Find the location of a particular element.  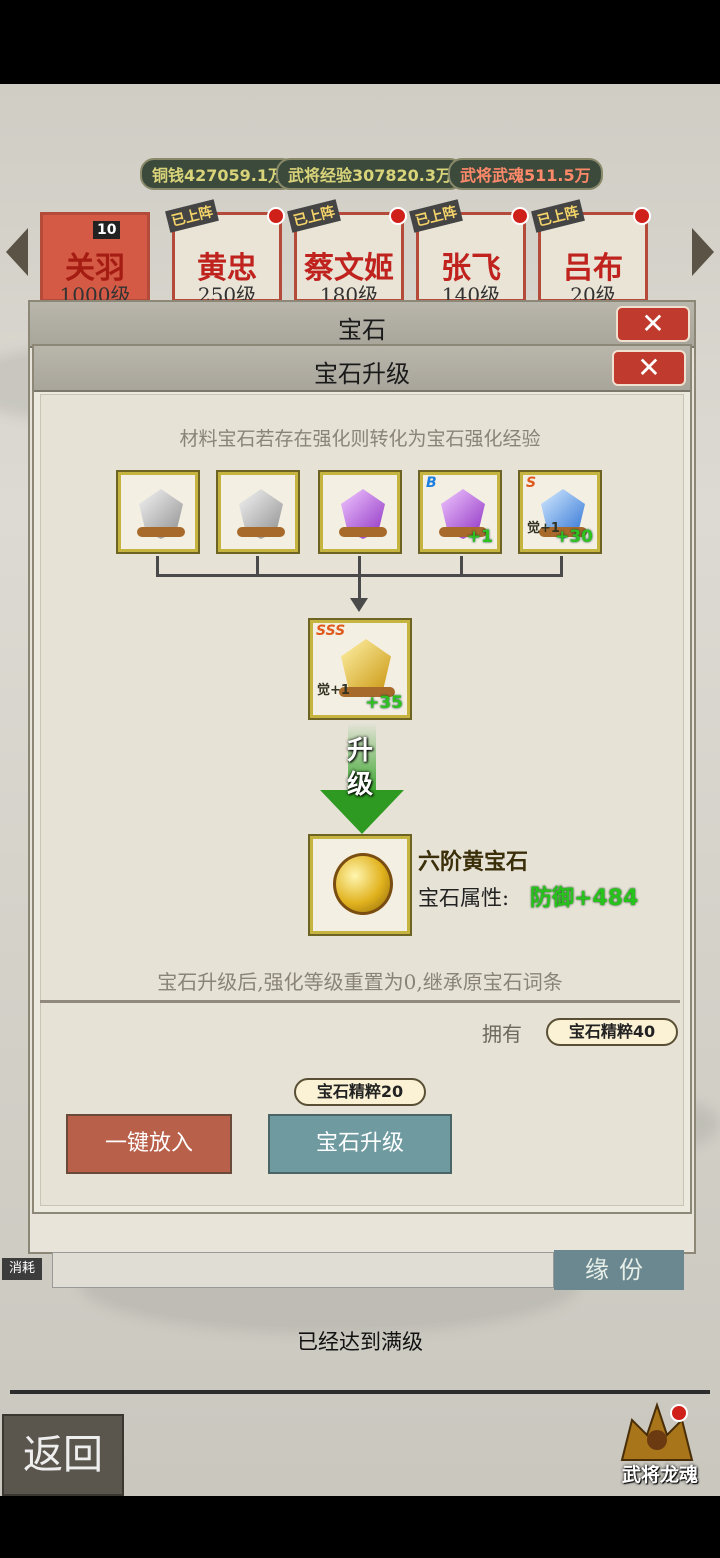

cost-essence-pill: 宝石精粹20 is located at coordinates (360, 1092).